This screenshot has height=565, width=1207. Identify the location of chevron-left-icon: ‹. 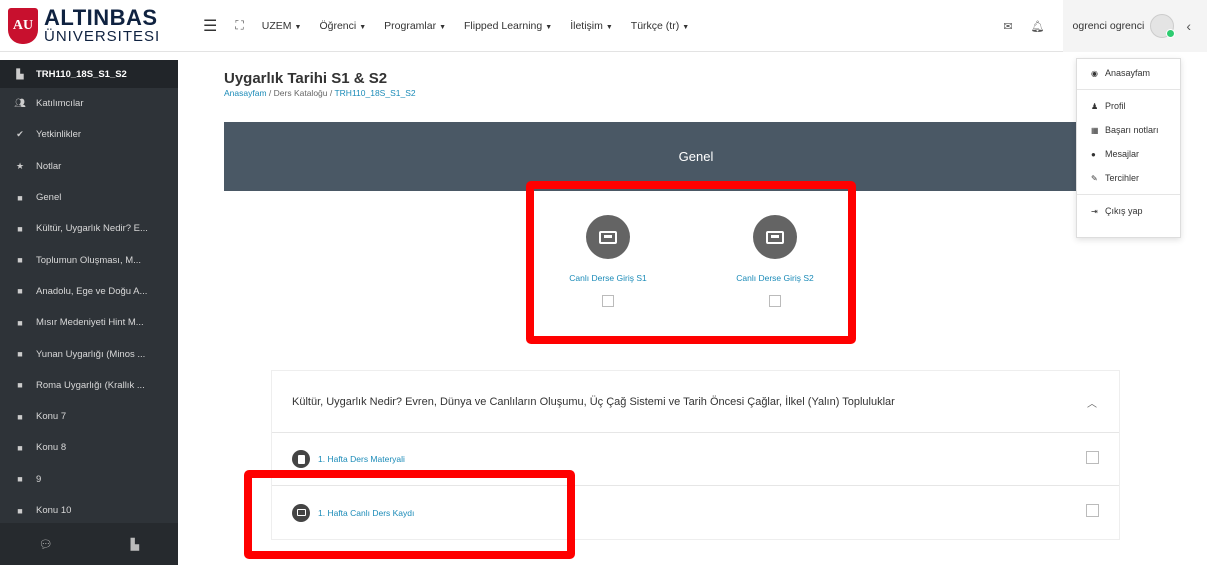
(1188, 26).